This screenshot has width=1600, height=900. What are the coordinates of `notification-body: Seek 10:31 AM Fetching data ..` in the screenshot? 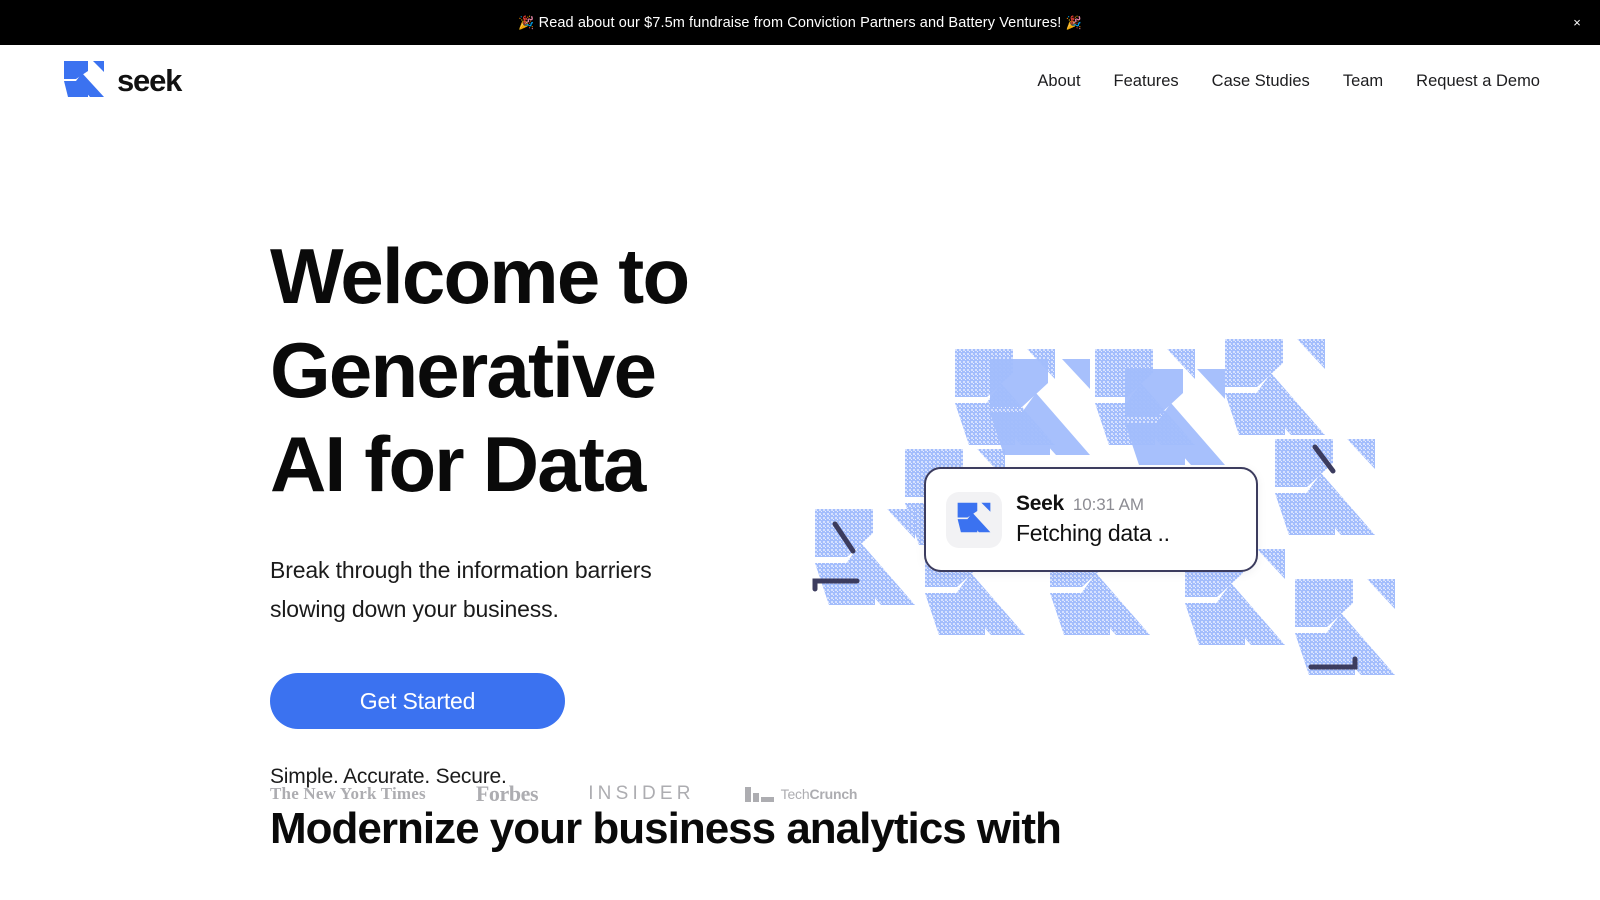 It's located at (1093, 519).